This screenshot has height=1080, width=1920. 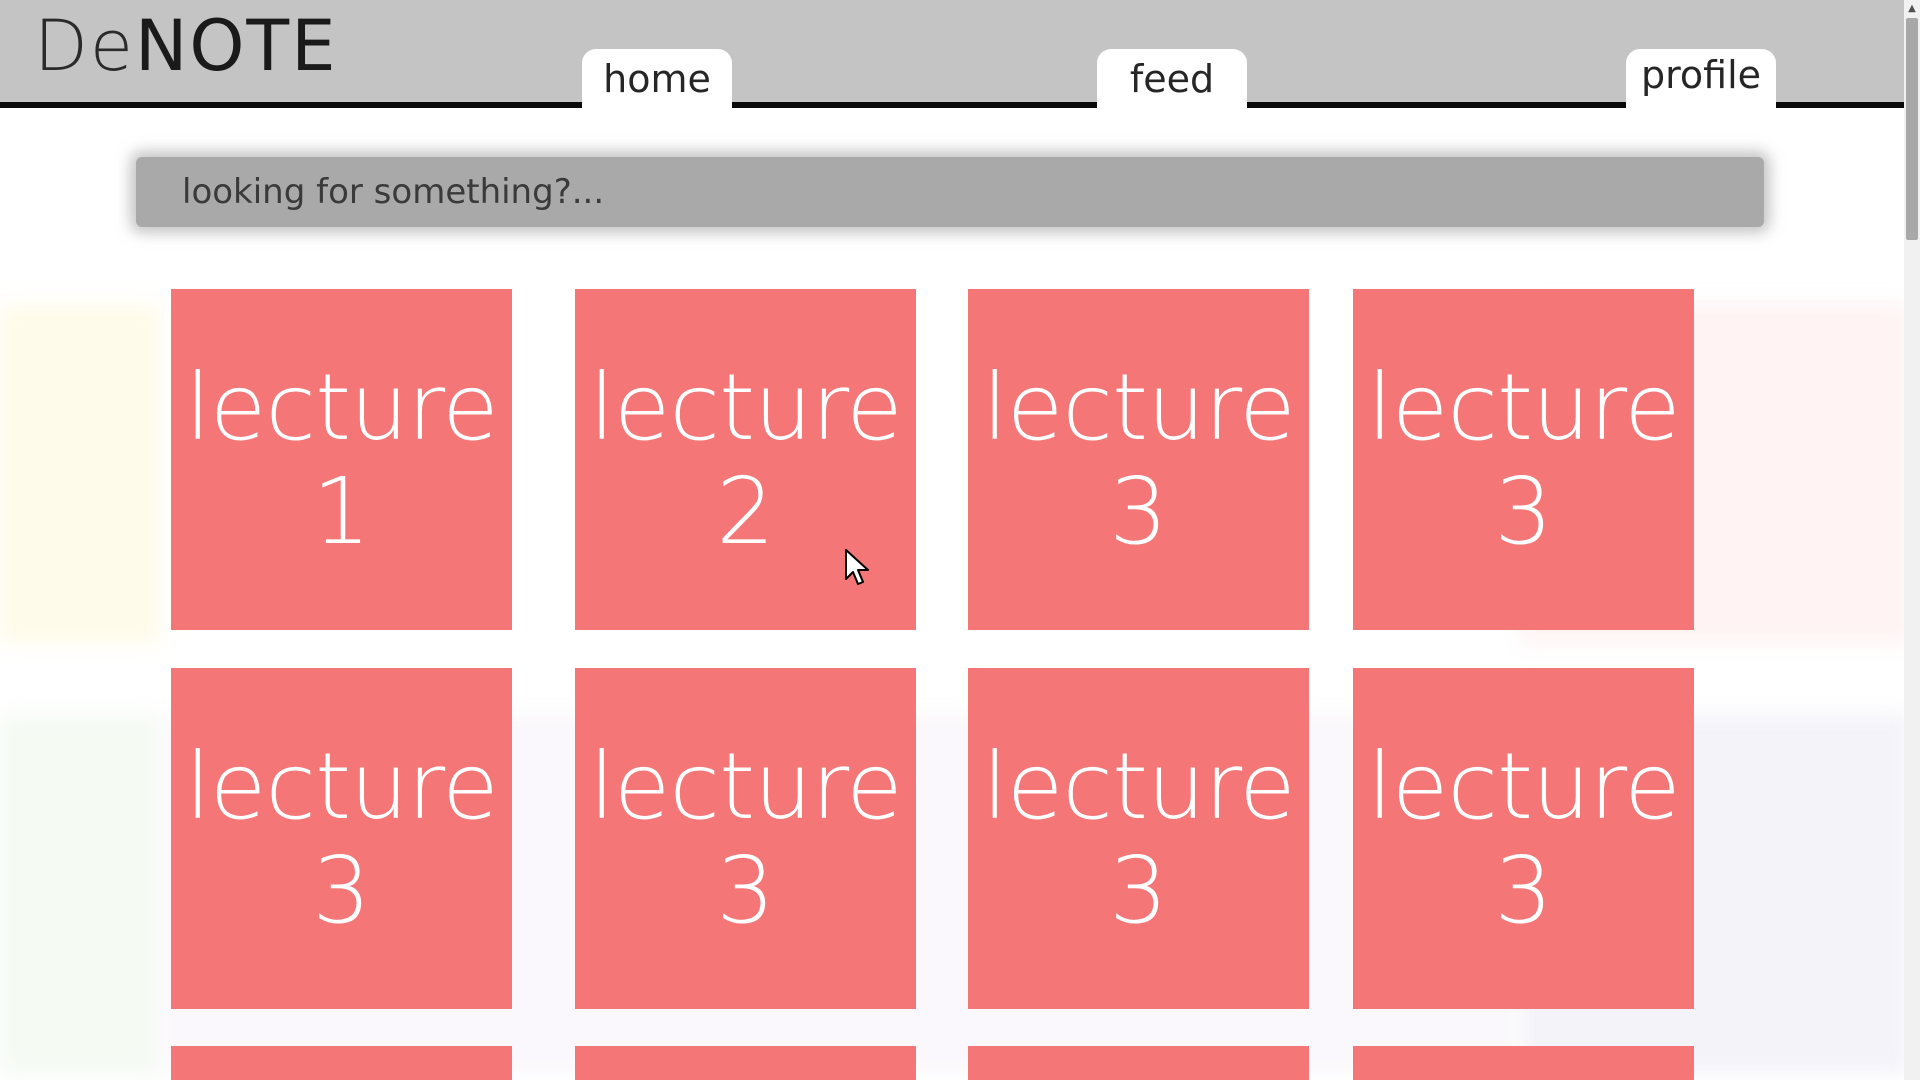 What do you see at coordinates (84, 46) in the screenshot?
I see `logo-text-de: De` at bounding box center [84, 46].